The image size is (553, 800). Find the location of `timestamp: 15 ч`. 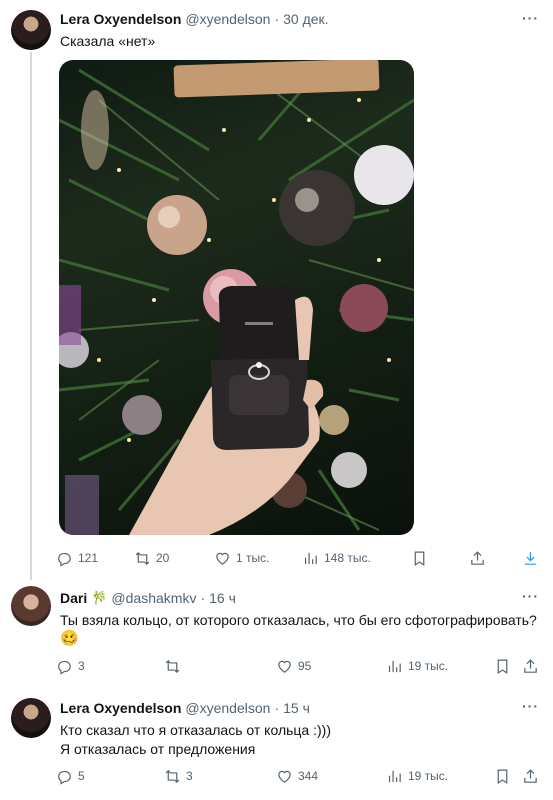

timestamp: 15 ч is located at coordinates (296, 708).